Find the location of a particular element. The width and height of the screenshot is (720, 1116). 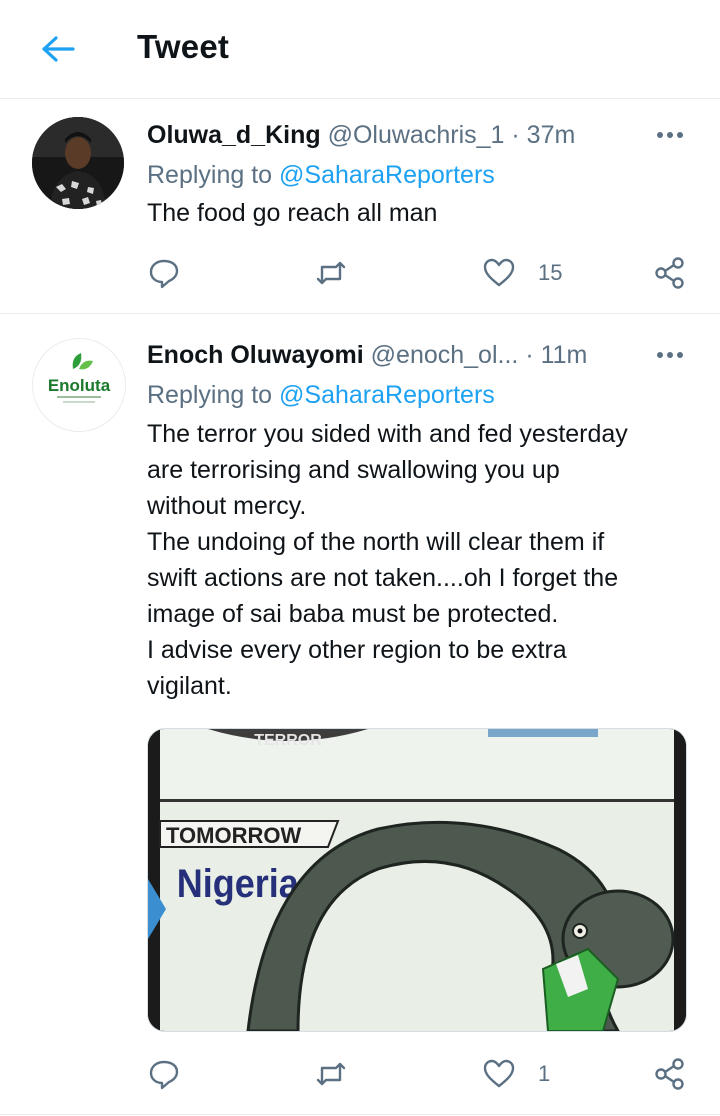

media-subtitle: Nigeria is located at coordinates (238, 884).